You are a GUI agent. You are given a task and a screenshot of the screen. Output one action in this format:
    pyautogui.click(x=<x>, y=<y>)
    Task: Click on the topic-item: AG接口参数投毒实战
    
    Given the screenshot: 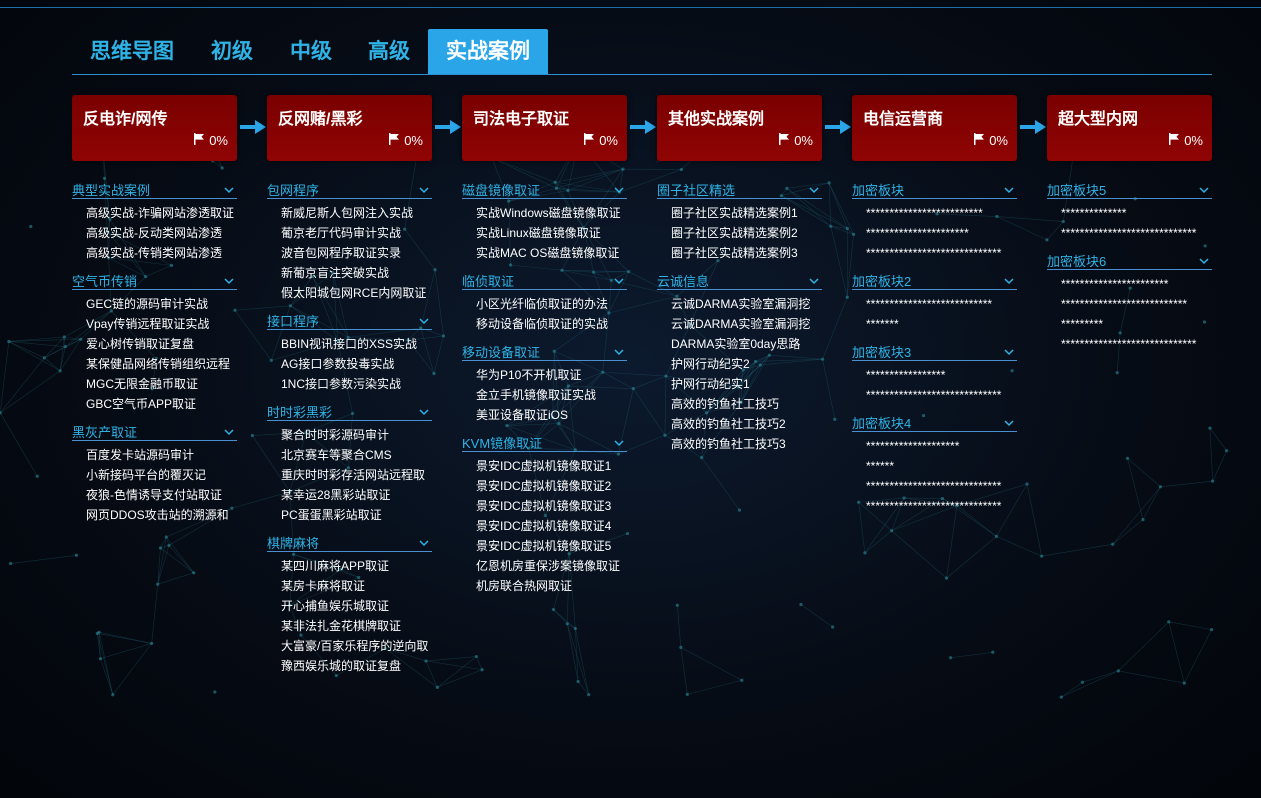 What is the action you would take?
    pyautogui.click(x=349, y=364)
    